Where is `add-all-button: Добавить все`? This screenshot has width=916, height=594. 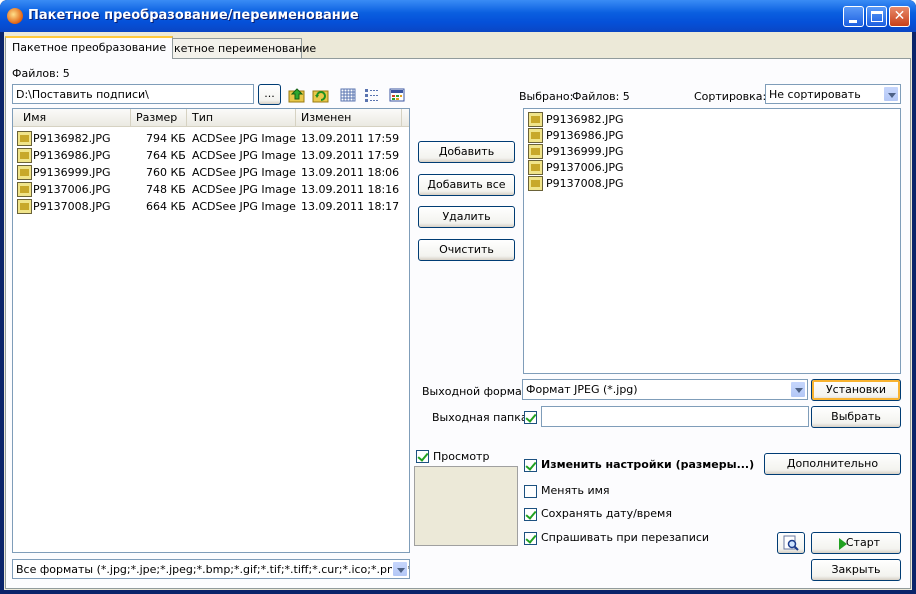
add-all-button: Добавить все is located at coordinates (466, 185).